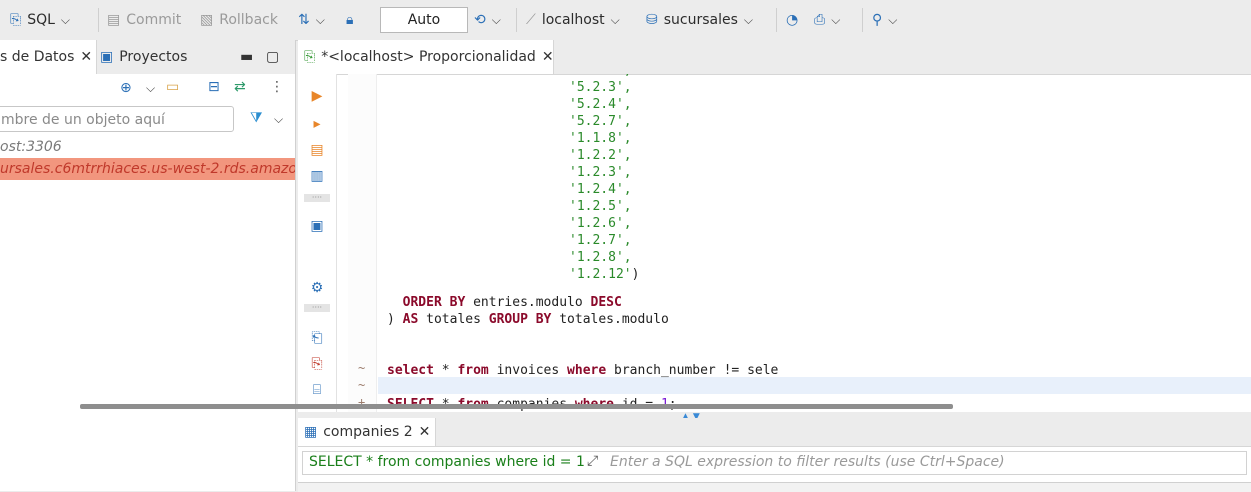 The width and height of the screenshot is (1251, 492). I want to click on connection-label: localhost, so click(573, 20).